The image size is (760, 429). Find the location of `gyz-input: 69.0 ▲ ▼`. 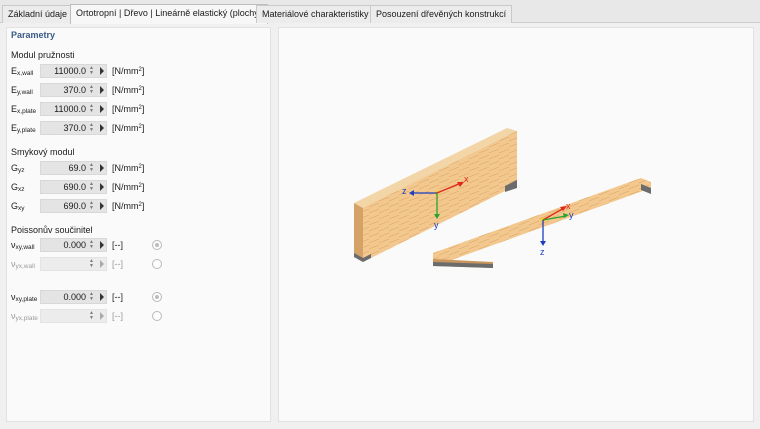

gyz-input: 69.0 ▲ ▼ is located at coordinates (73, 168).